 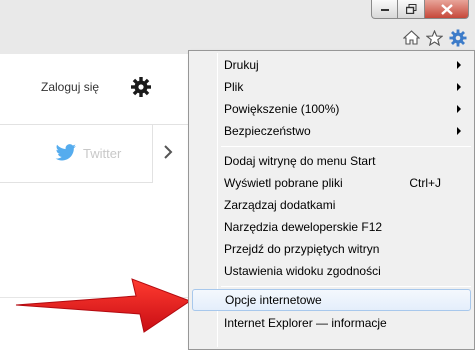 What do you see at coordinates (331, 87) in the screenshot?
I see `menu-item-file: Plik` at bounding box center [331, 87].